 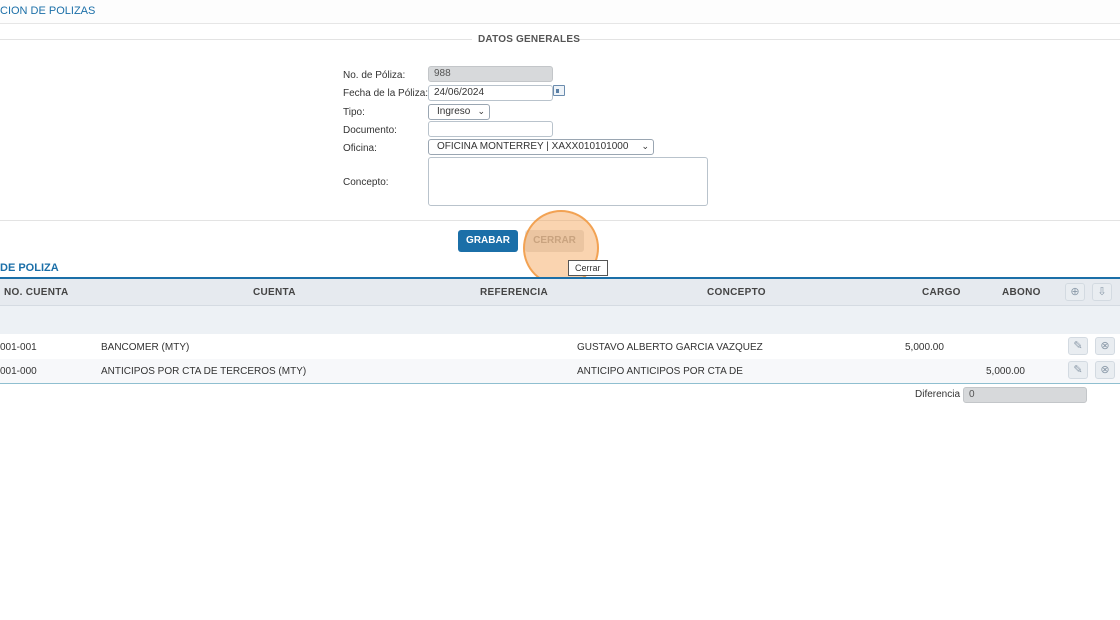 I want to click on oficina-label: Oficina:, so click(x=360, y=148).